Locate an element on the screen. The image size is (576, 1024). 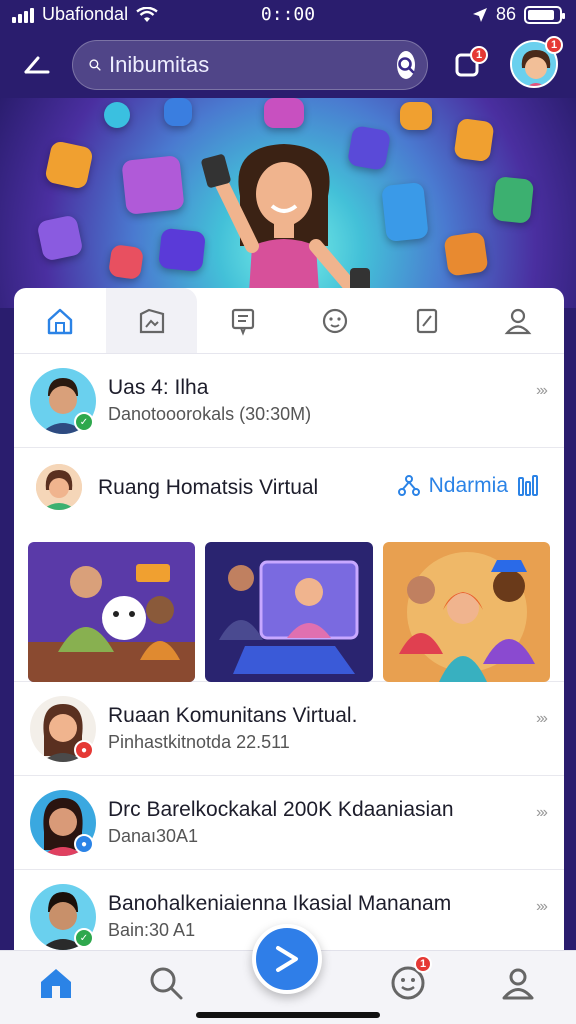
gallery-icon is located at coordinates (151, 320).